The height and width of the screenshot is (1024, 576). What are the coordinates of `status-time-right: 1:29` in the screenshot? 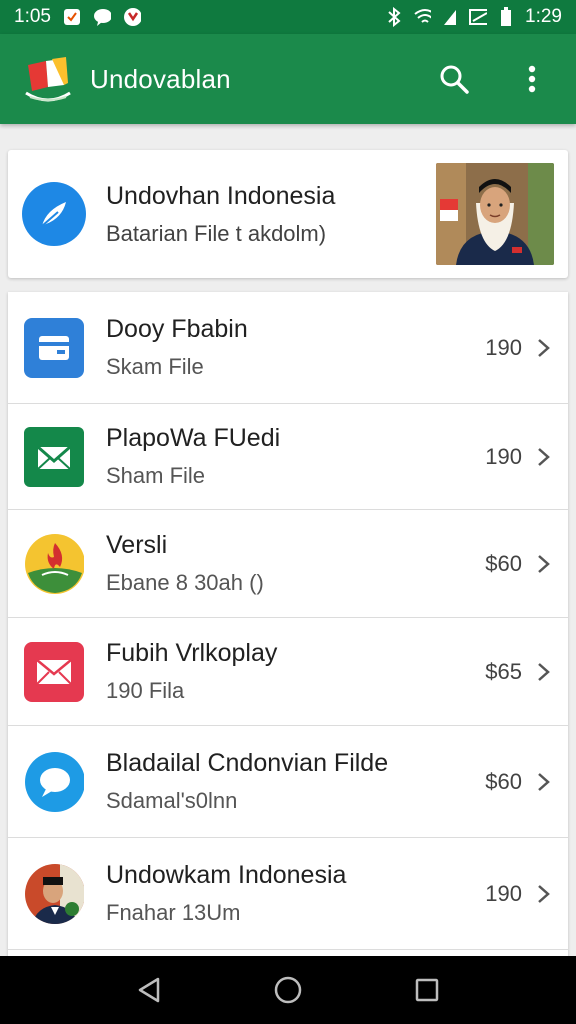 It's located at (543, 16).